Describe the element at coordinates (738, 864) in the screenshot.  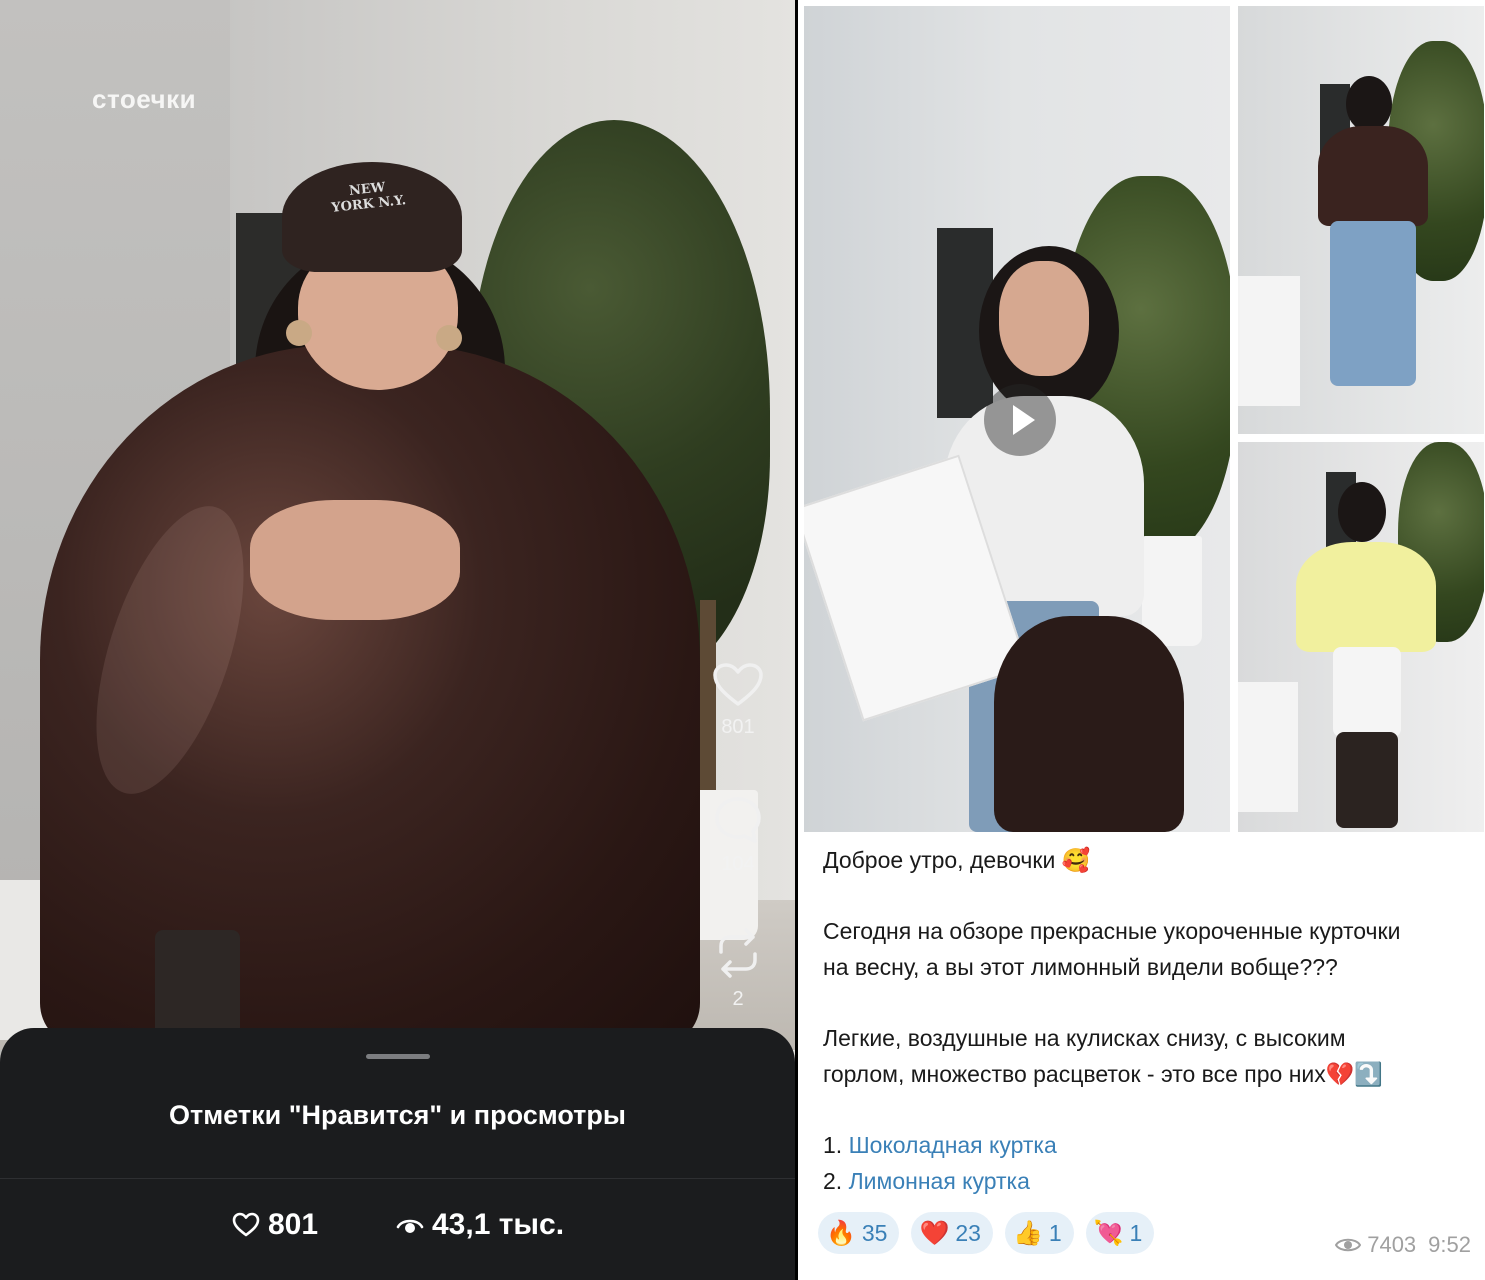
I see `comment-count: 104` at that location.